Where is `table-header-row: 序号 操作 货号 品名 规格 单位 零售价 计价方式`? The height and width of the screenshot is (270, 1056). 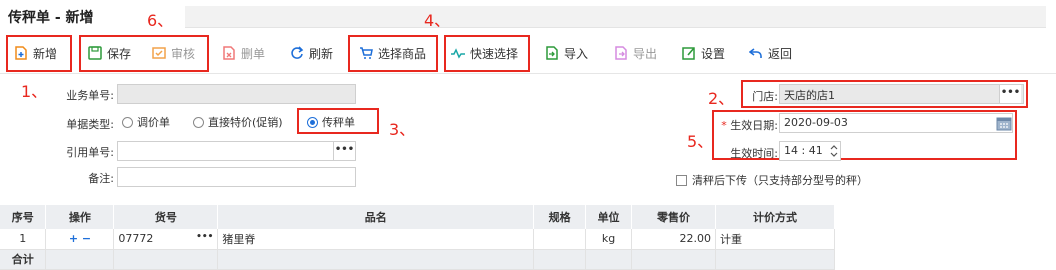
table-header-row: 序号 操作 货号 品名 规格 单位 零售价 计价方式 is located at coordinates (417, 217).